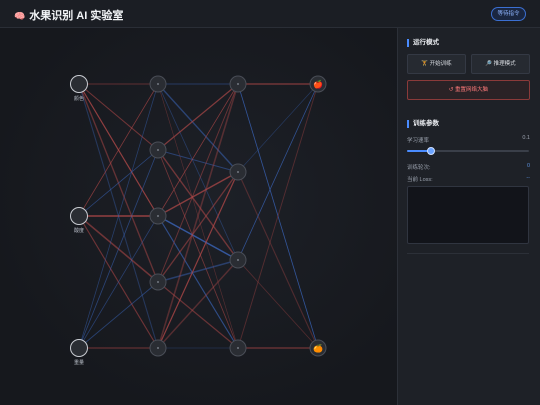 This screenshot has width=540, height=405. Describe the element at coordinates (500, 64) in the screenshot. I see `infer-button: 🔎 推理模式` at that location.